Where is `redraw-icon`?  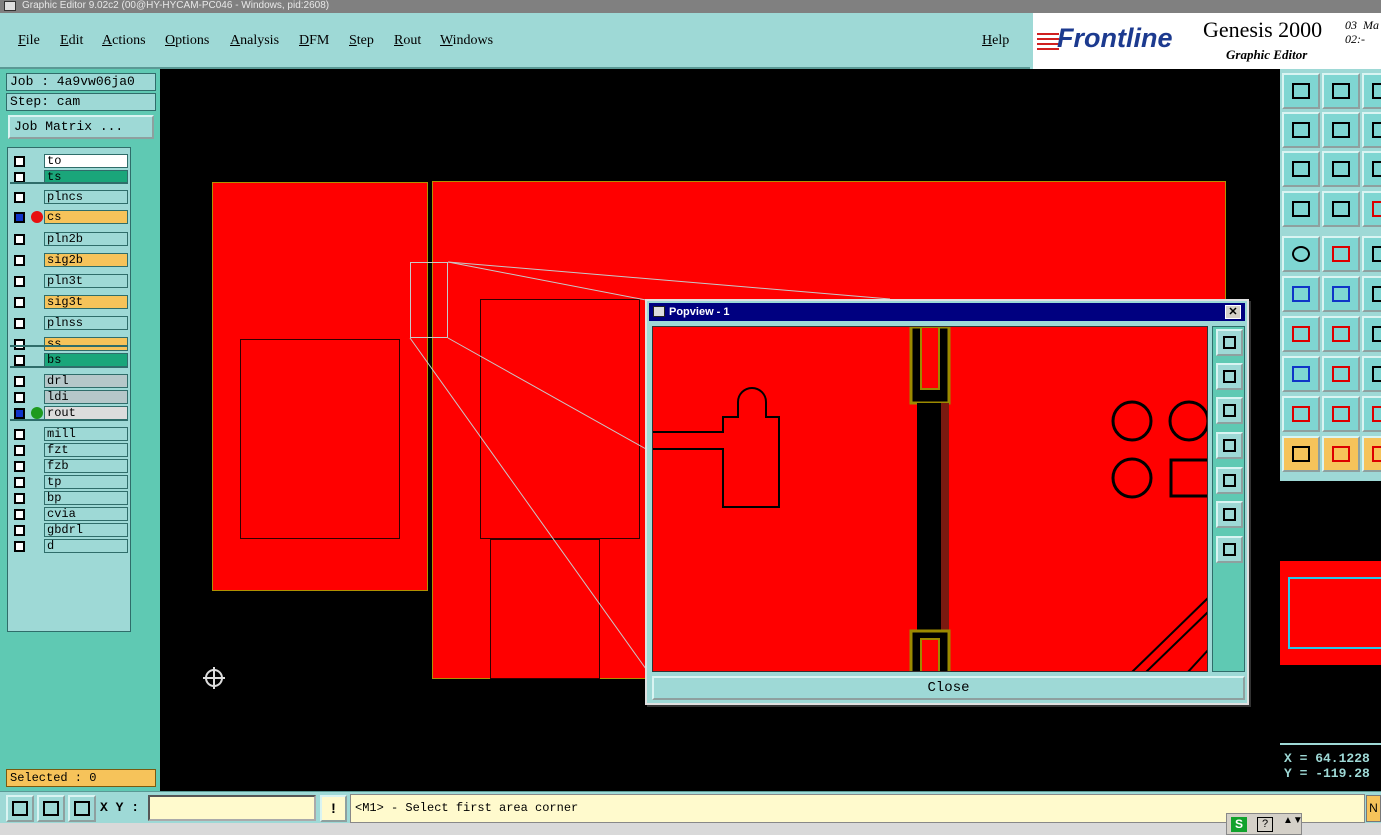
redraw-icon is located at coordinates (1371, 130).